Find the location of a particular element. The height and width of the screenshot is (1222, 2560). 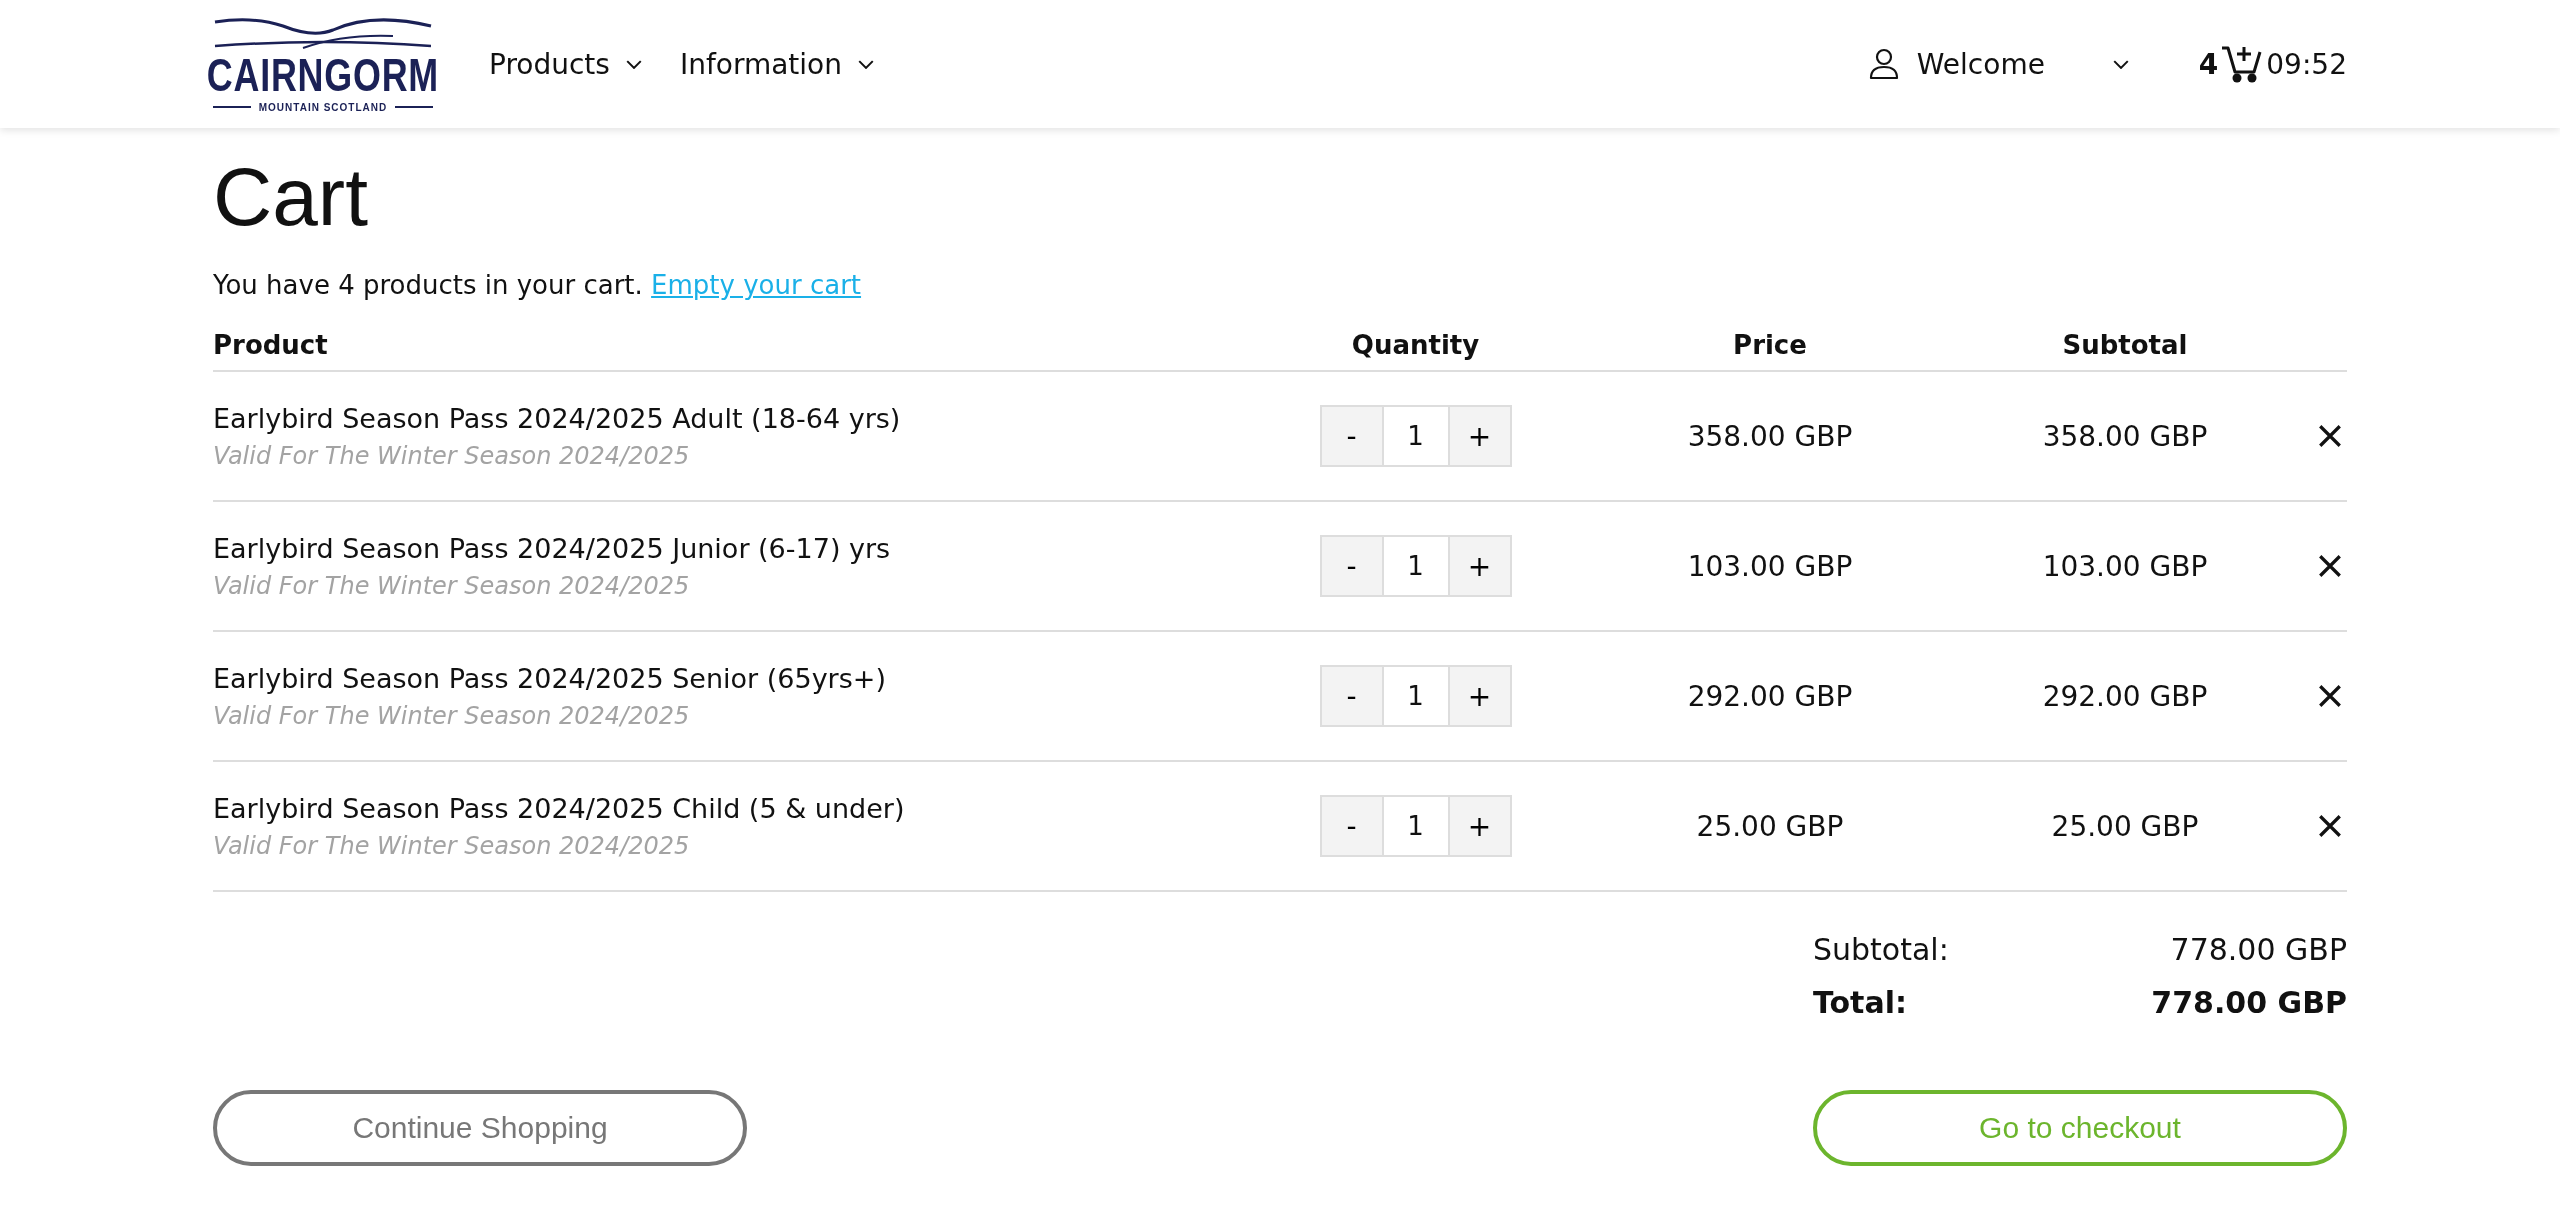

price-text: 103.00 GBP is located at coordinates (1770, 566).